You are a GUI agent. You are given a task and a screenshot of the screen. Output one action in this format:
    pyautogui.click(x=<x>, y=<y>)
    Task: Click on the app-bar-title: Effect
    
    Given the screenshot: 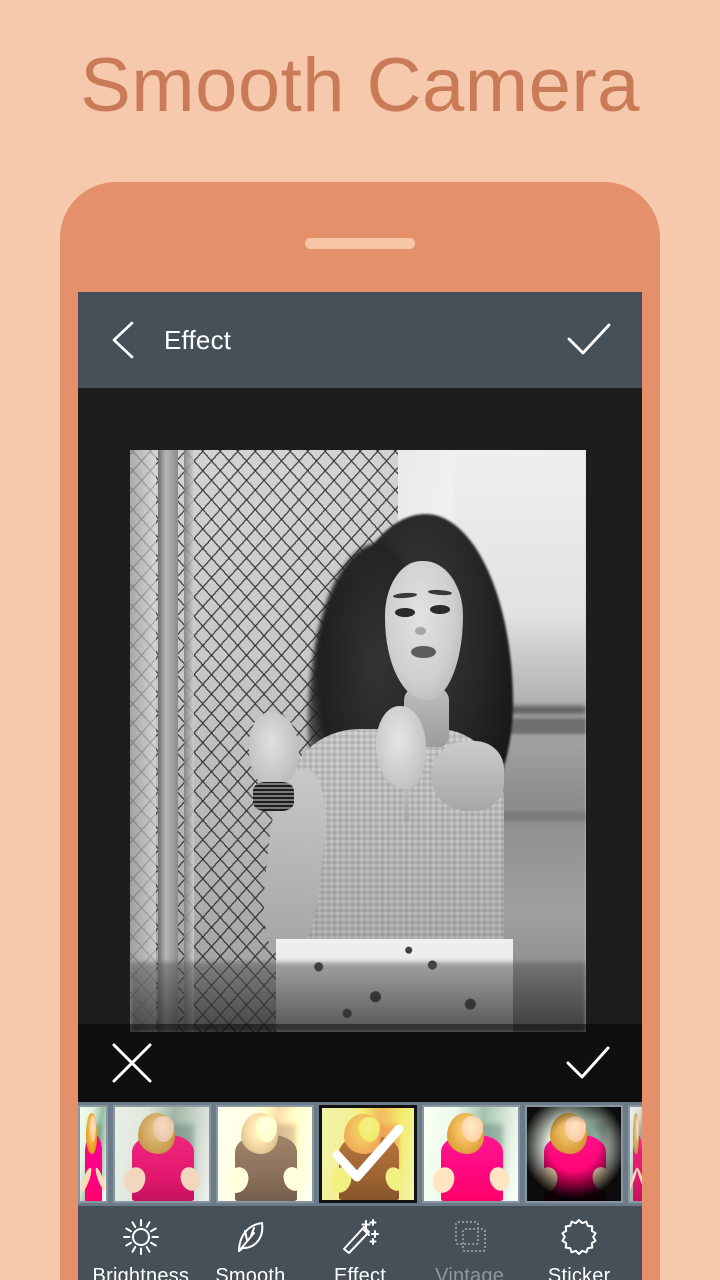 What is the action you would take?
    pyautogui.click(x=198, y=339)
    